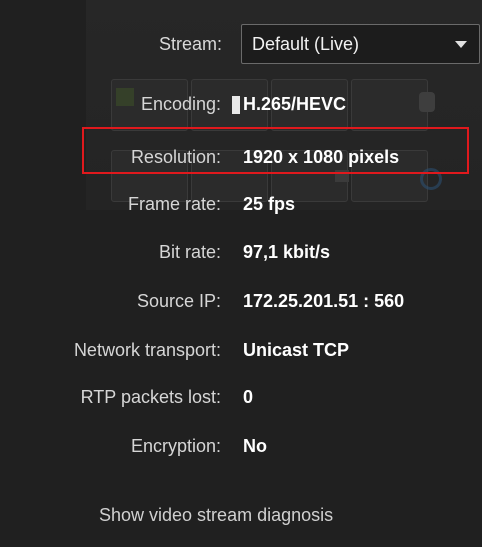 This screenshot has height=547, width=482. I want to click on background-tool-button, so click(389, 105).